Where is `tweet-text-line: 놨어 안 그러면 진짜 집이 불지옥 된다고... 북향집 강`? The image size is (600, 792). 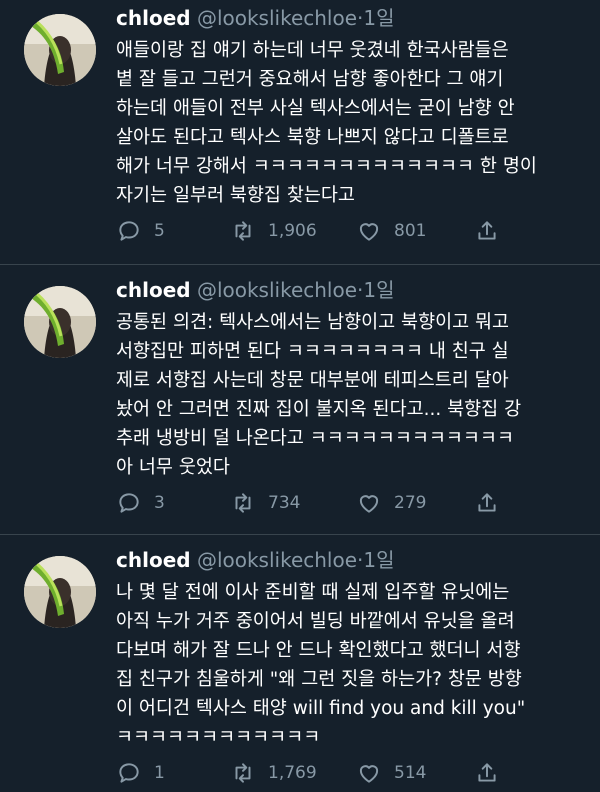
tweet-text-line: 놨어 안 그러면 진짜 집이 불지옥 된다고... 북향집 강 is located at coordinates (319, 409).